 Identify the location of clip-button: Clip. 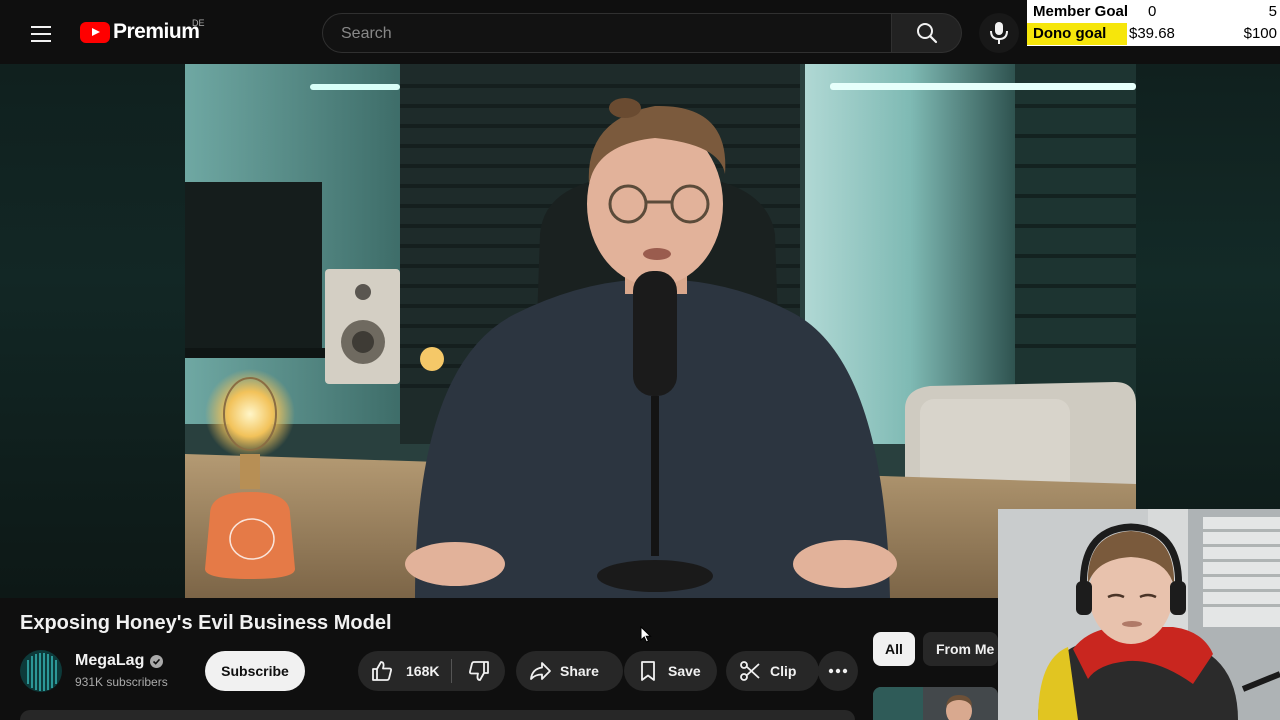
(772, 671).